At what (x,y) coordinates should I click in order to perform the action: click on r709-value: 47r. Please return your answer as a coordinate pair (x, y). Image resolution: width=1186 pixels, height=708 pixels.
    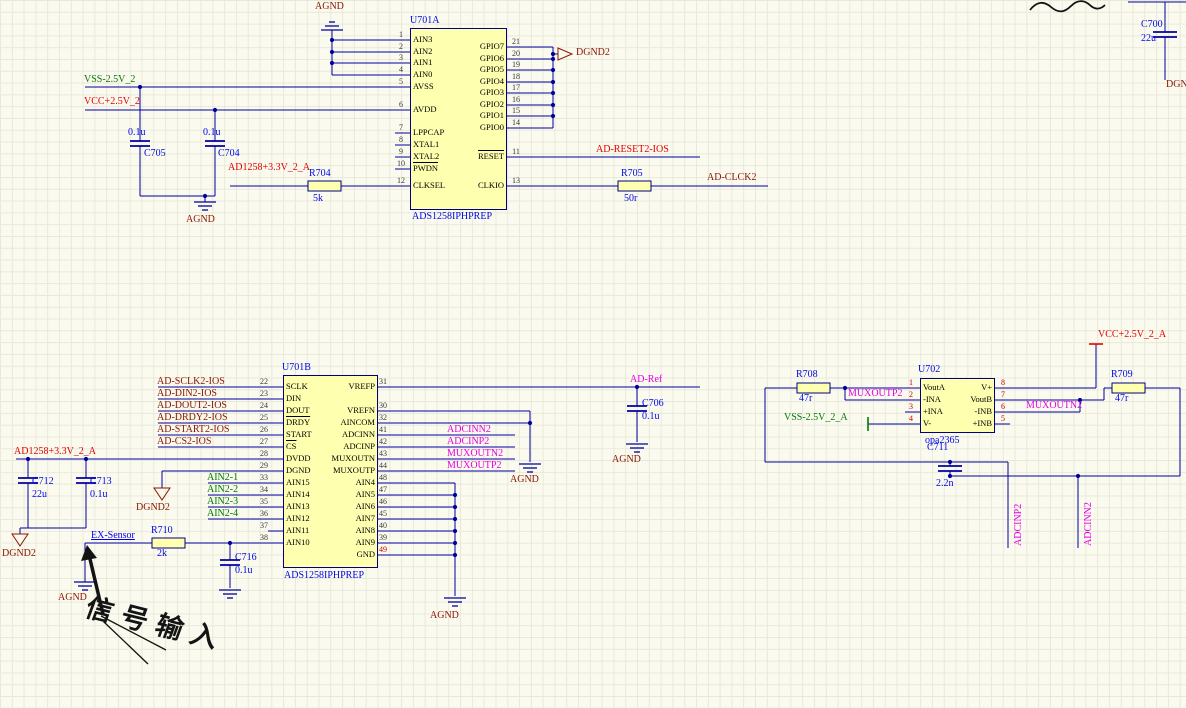
    Looking at the image, I should click on (1121, 398).